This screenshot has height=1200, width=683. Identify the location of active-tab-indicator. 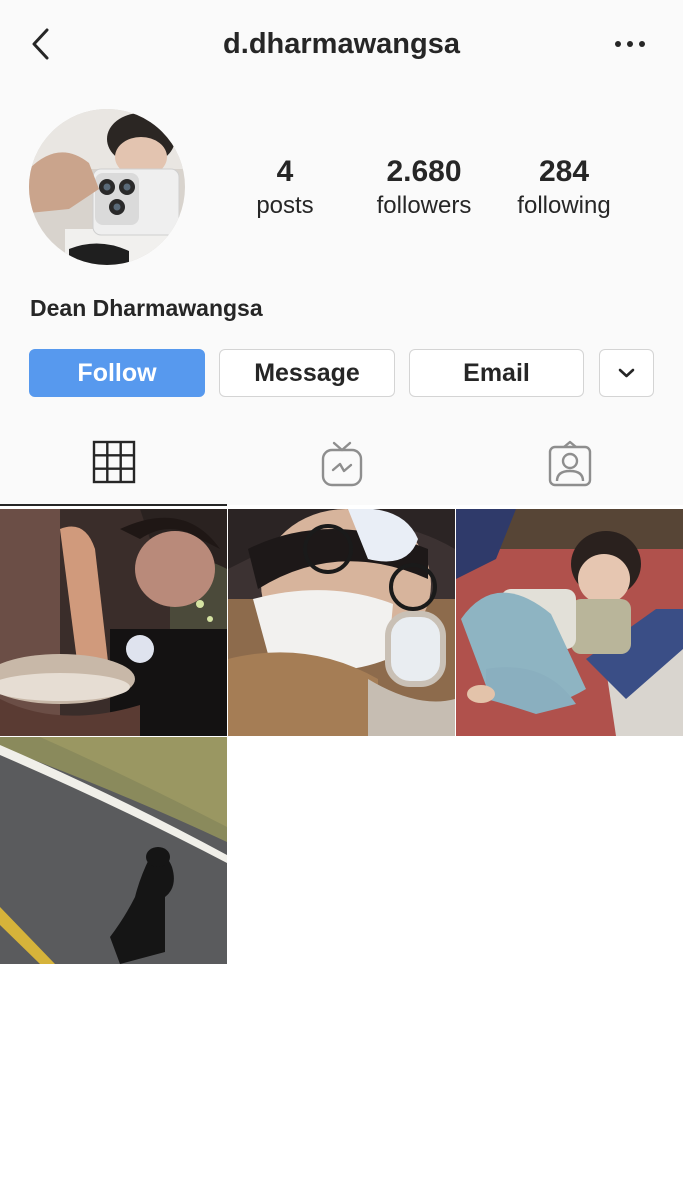
(113, 505).